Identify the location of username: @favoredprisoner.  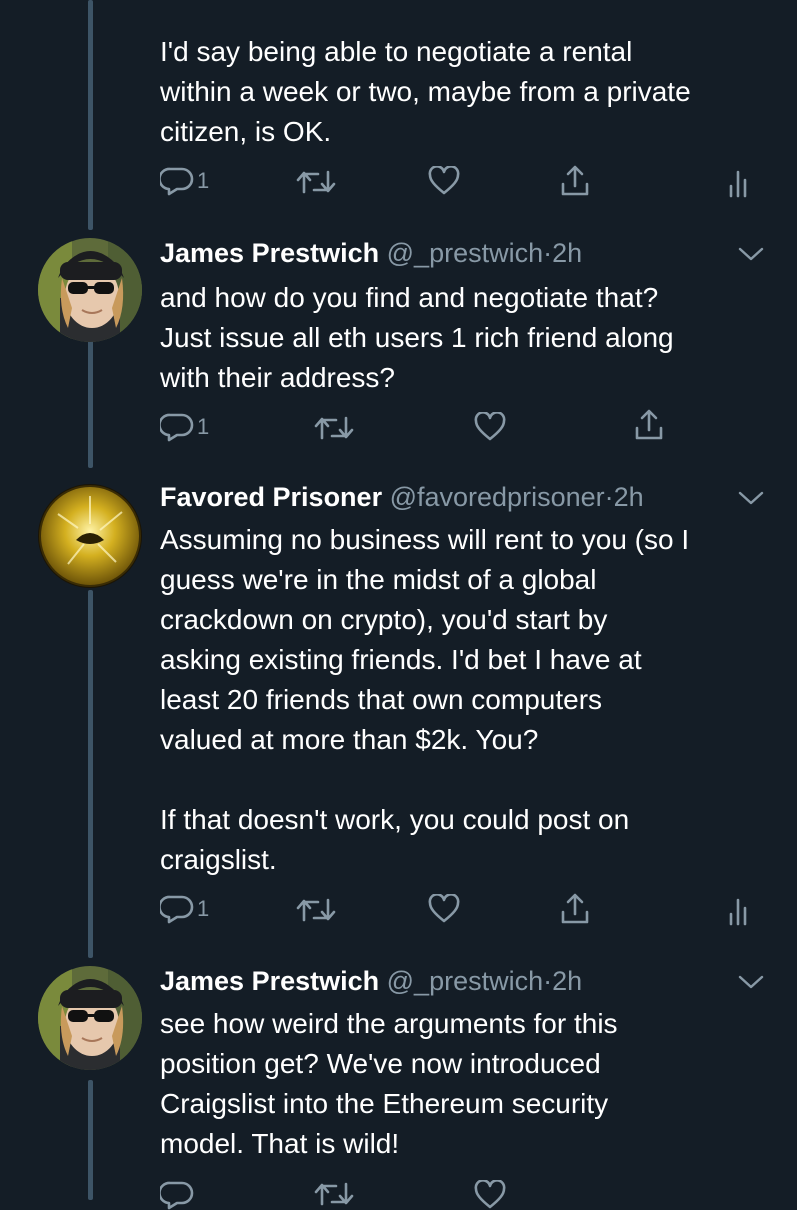
(497, 497).